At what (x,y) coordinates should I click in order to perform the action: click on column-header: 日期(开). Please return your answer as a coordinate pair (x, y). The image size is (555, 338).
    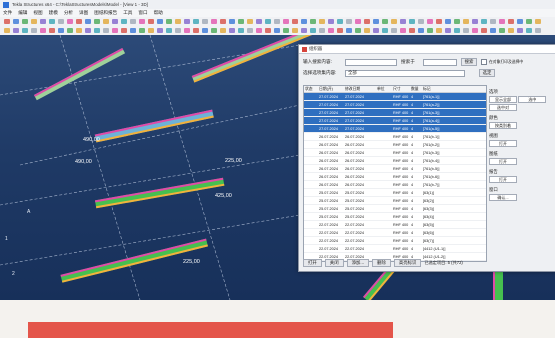
    Looking at the image, I should click on (331, 89).